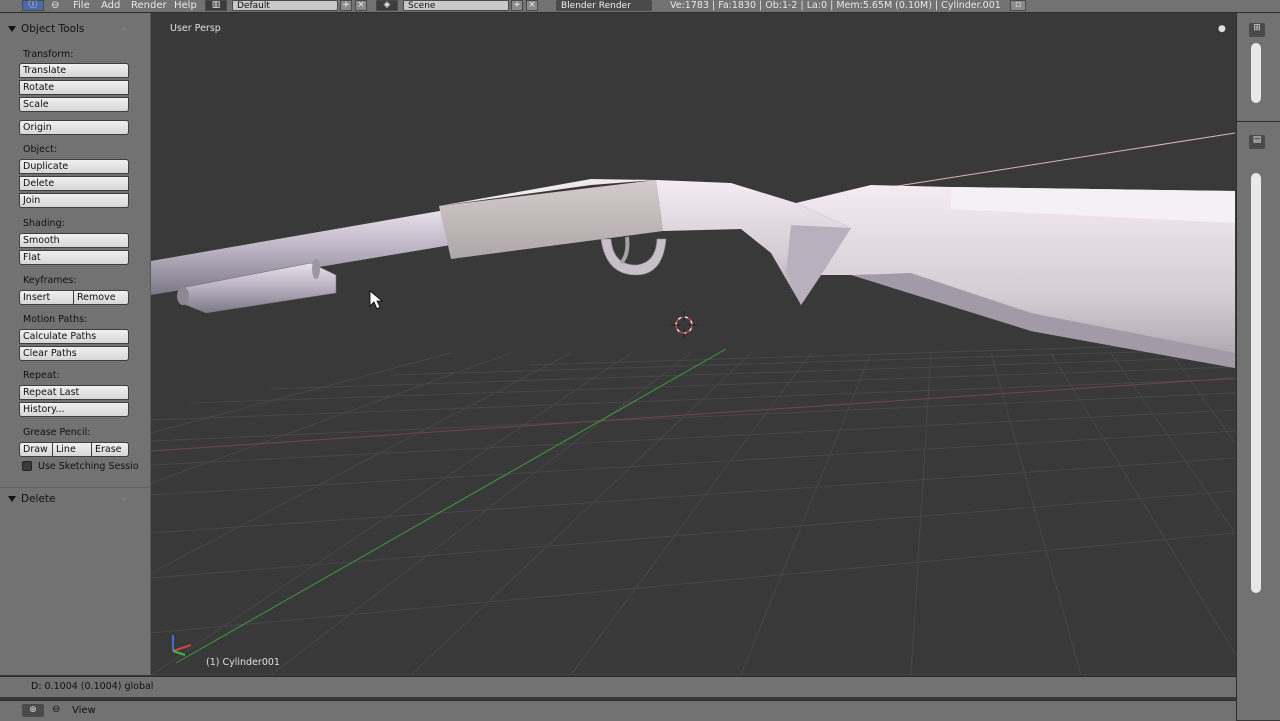  What do you see at coordinates (55, 319) in the screenshot?
I see `motion-paths-label: Motion Paths:` at bounding box center [55, 319].